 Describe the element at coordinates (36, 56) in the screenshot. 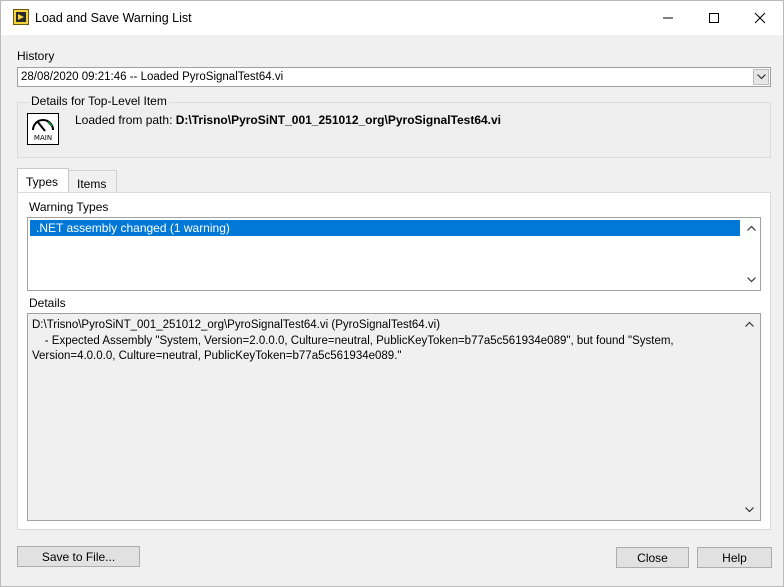

I see `history-label: History` at that location.